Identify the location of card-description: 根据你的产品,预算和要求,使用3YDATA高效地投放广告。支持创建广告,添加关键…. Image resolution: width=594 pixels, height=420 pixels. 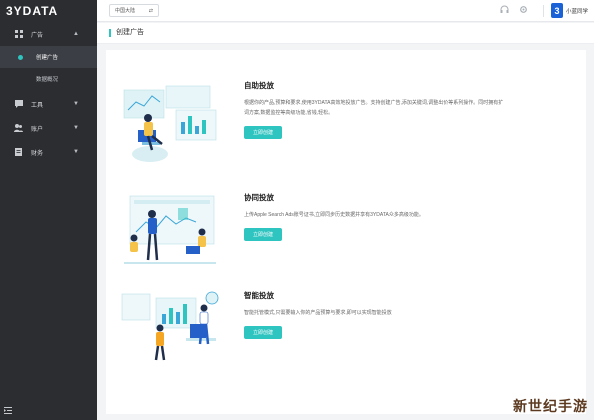
(374, 108).